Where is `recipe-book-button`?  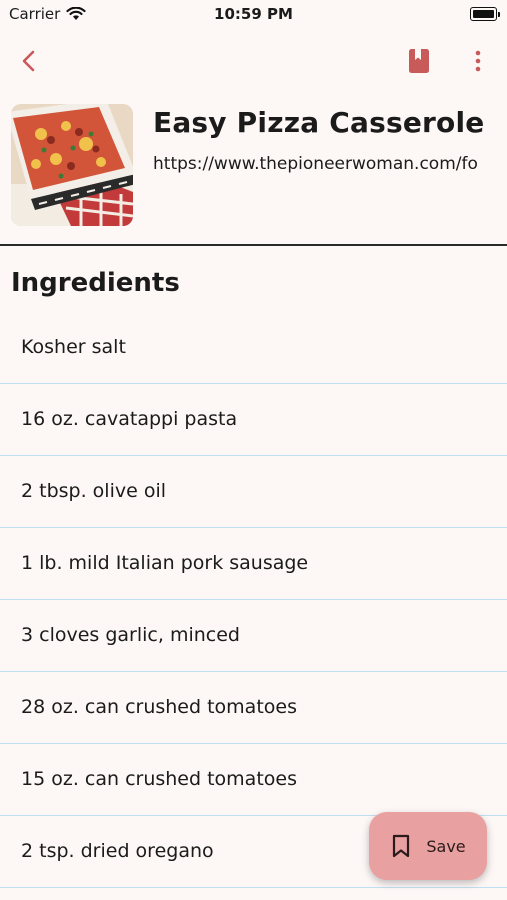
recipe-book-button is located at coordinates (419, 61).